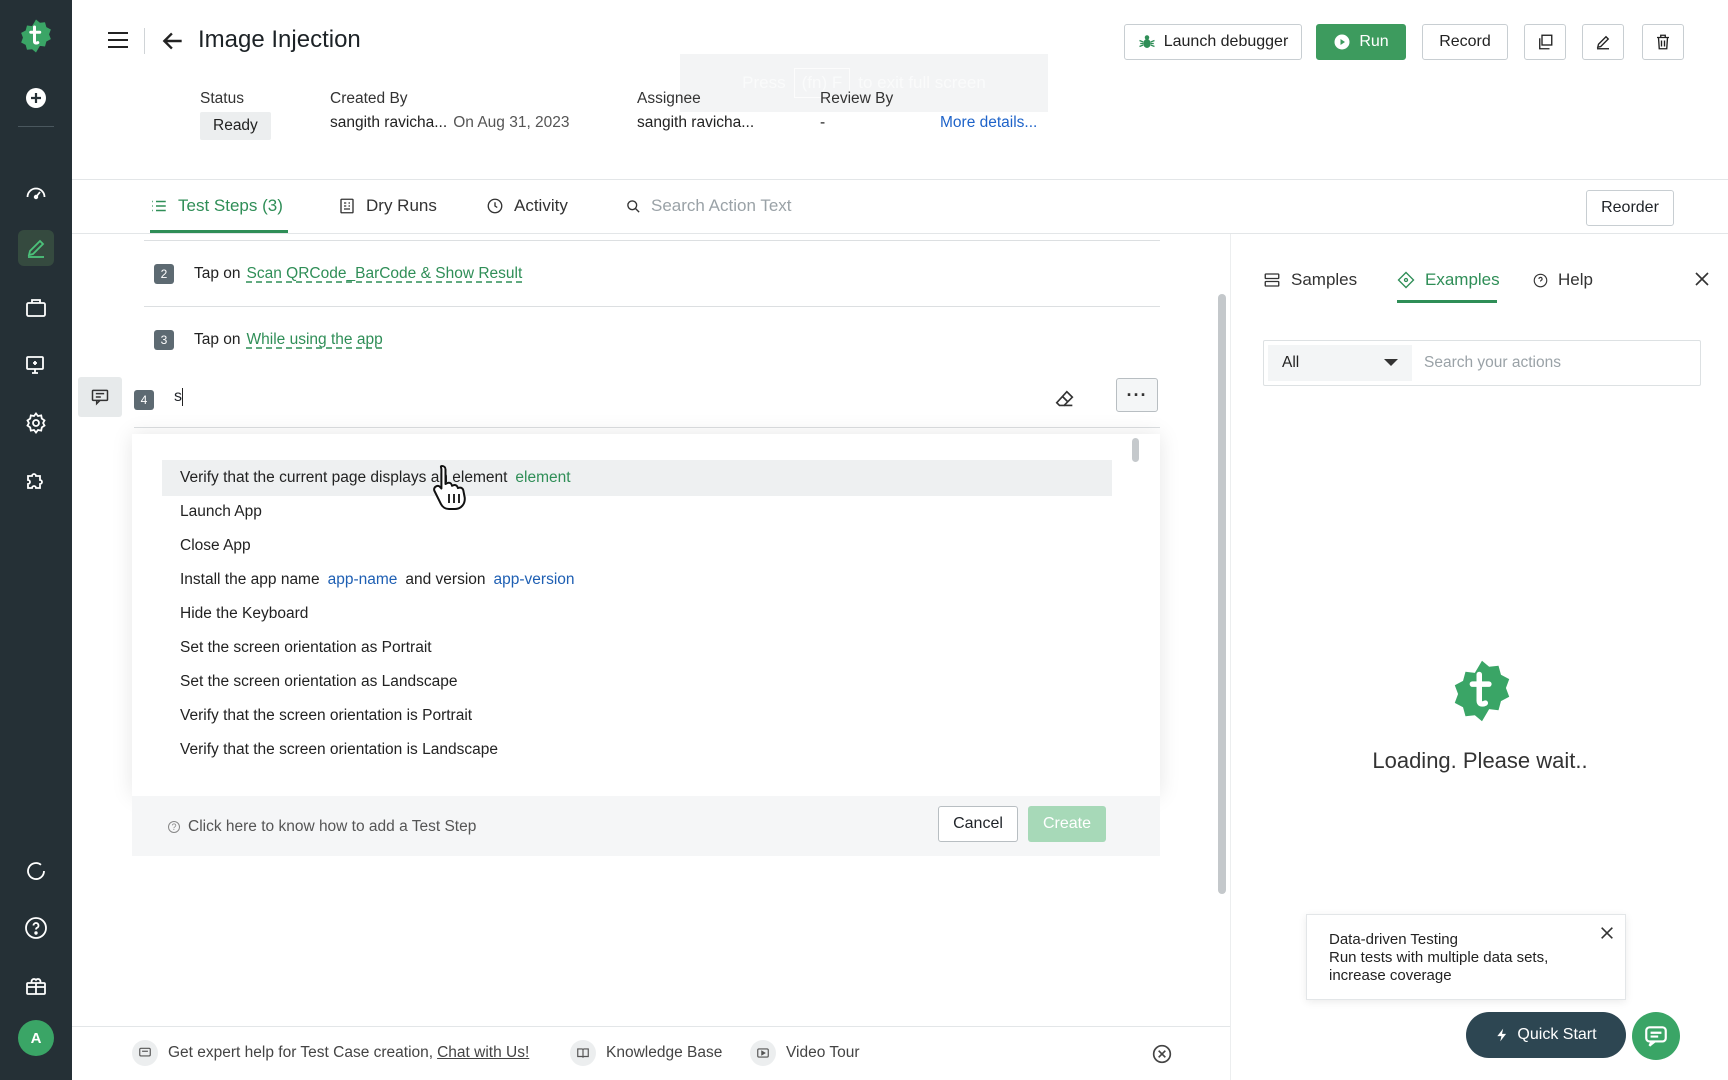 This screenshot has height=1080, width=1728. Describe the element at coordinates (1374, 41) in the screenshot. I see `run-label: Run` at that location.